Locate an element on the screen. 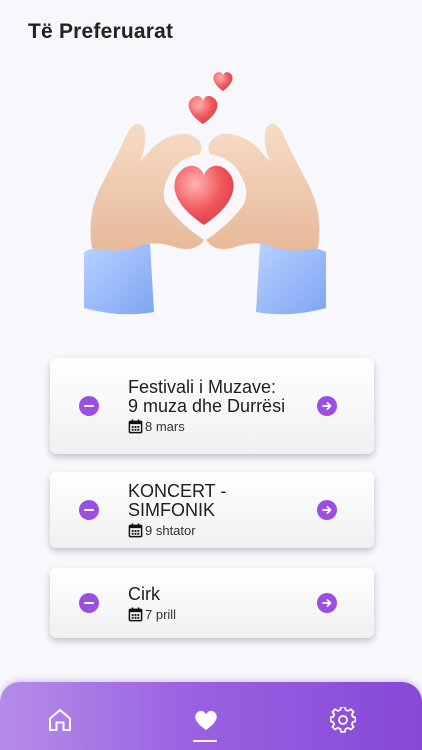 The width and height of the screenshot is (422, 750). active-tab-indicator is located at coordinates (205, 741).